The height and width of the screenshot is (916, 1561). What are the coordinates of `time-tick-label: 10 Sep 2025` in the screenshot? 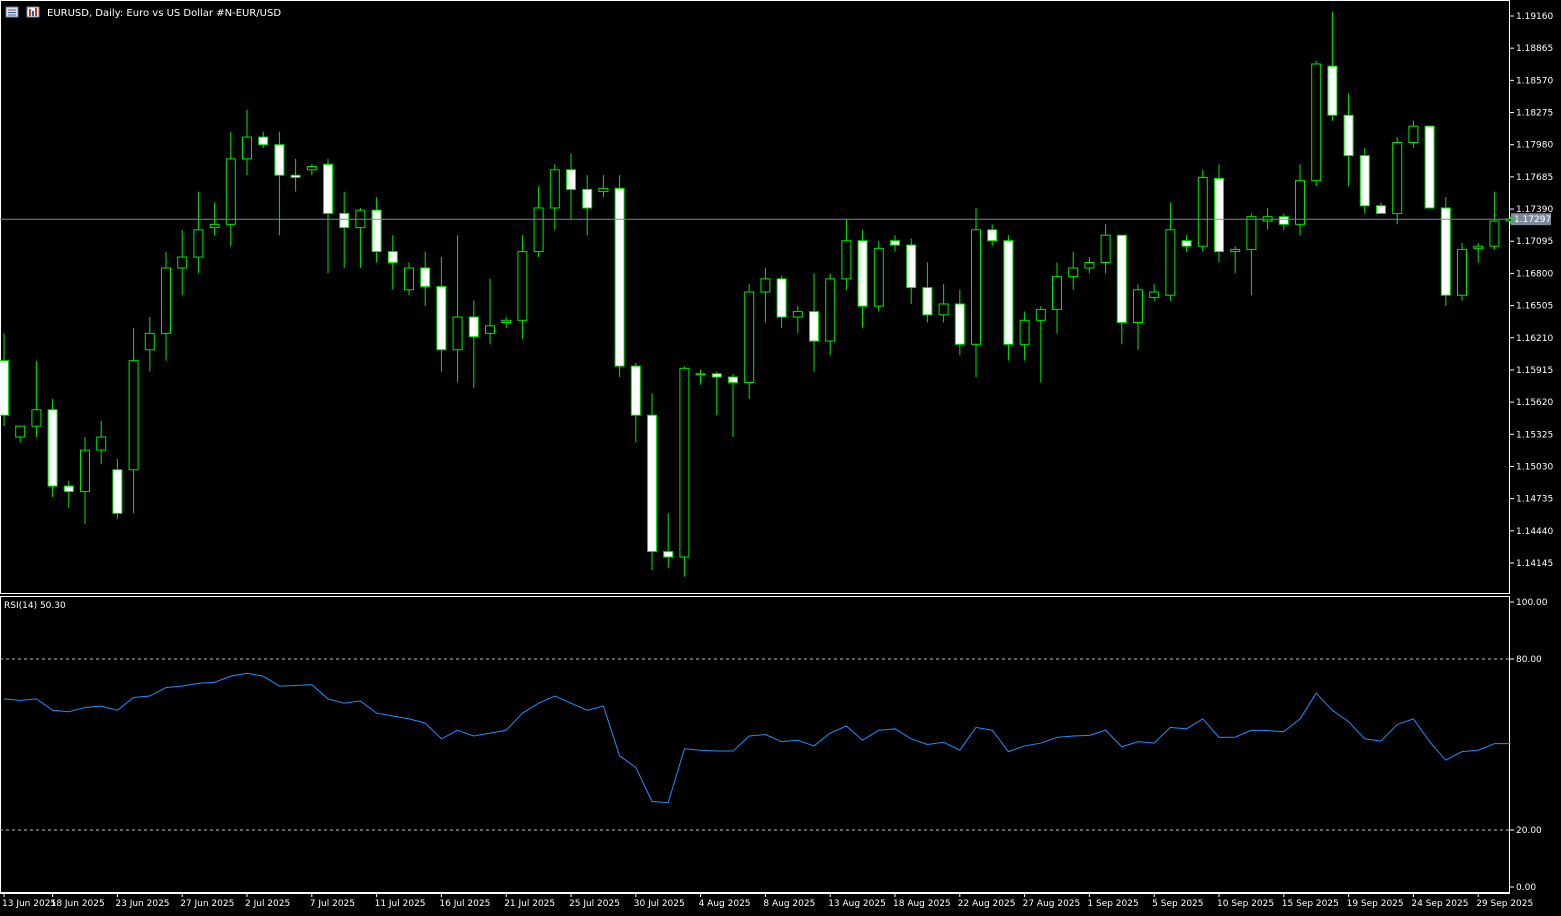 It's located at (1245, 904).